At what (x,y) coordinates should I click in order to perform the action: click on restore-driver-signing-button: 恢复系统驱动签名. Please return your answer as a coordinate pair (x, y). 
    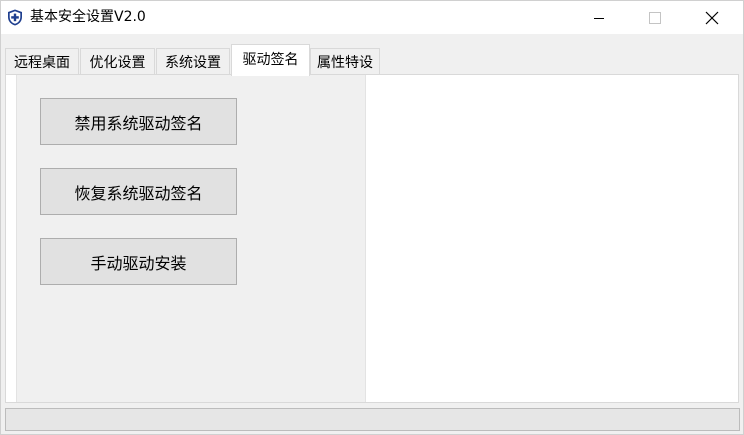
    Looking at the image, I should click on (138, 191).